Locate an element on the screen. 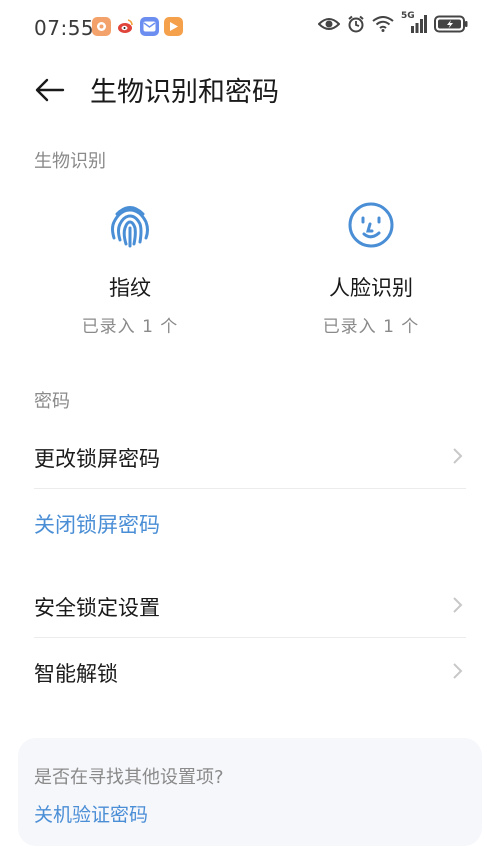  weibo-icon is located at coordinates (125, 26).